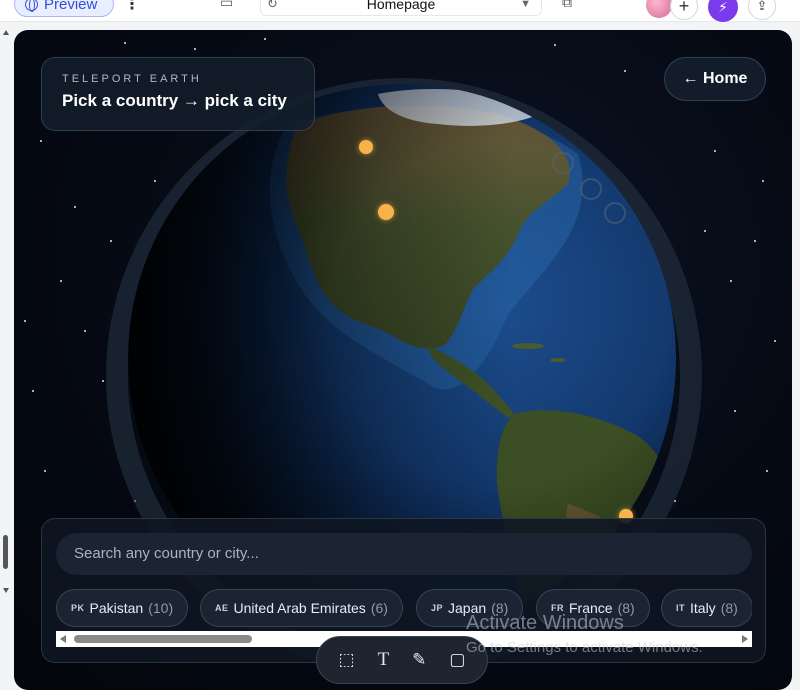 This screenshot has height=690, width=800. I want to click on watermark-title: Activate Windows, so click(545, 623).